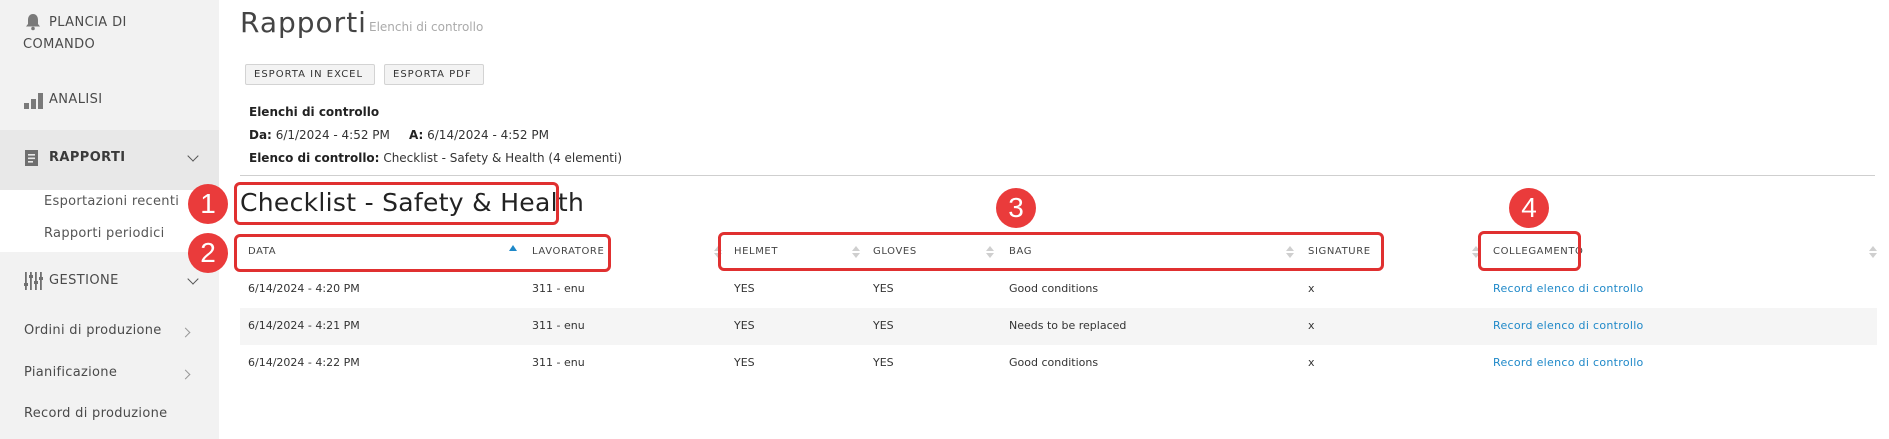  Describe the element at coordinates (396, 203) in the screenshot. I see `annotation-box-title` at that location.